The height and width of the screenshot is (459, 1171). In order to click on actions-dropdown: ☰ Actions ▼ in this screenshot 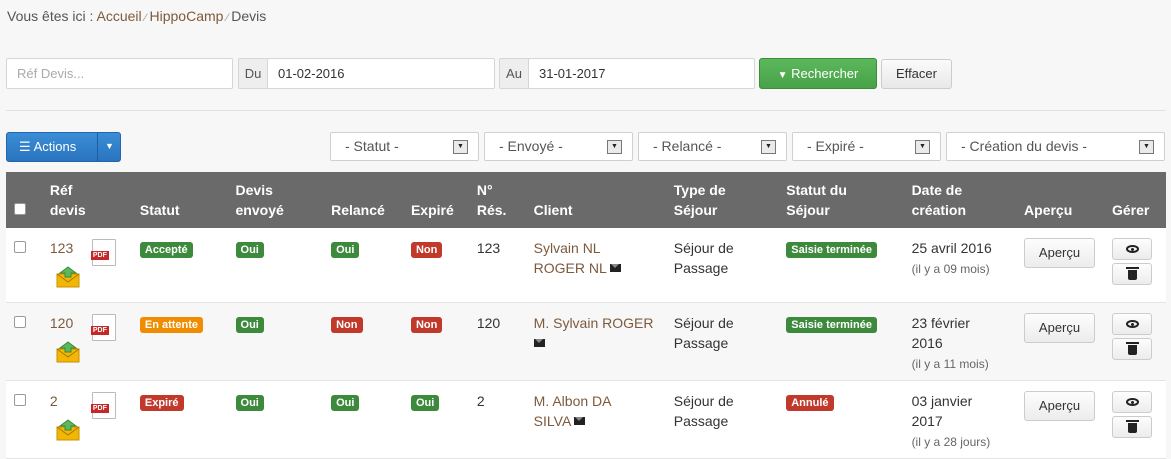, I will do `click(63, 147)`.